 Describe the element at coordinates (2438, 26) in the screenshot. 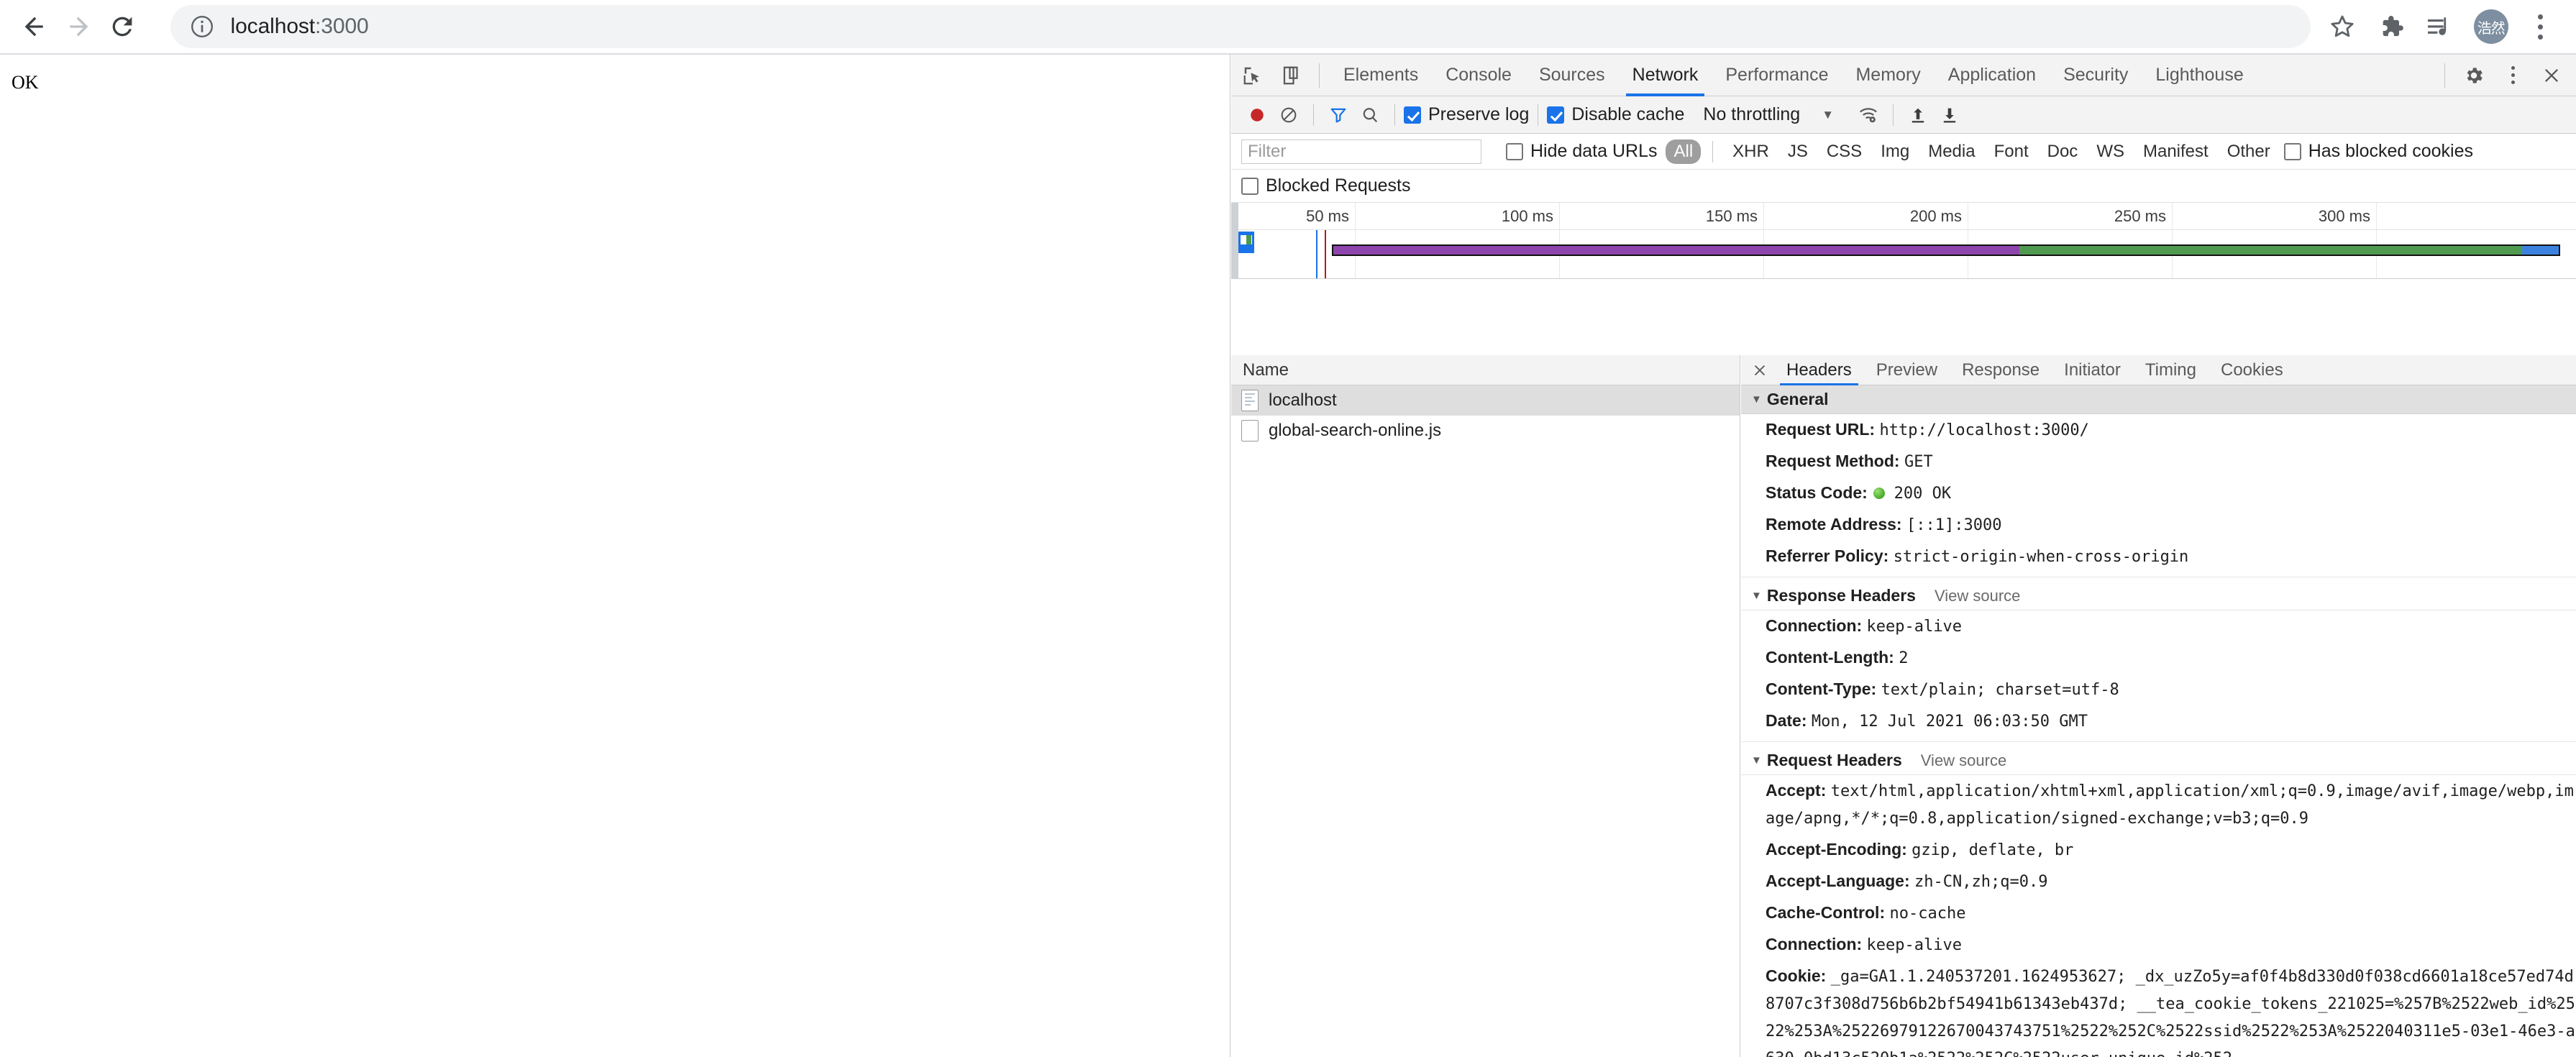

I see `media-control-button` at that location.